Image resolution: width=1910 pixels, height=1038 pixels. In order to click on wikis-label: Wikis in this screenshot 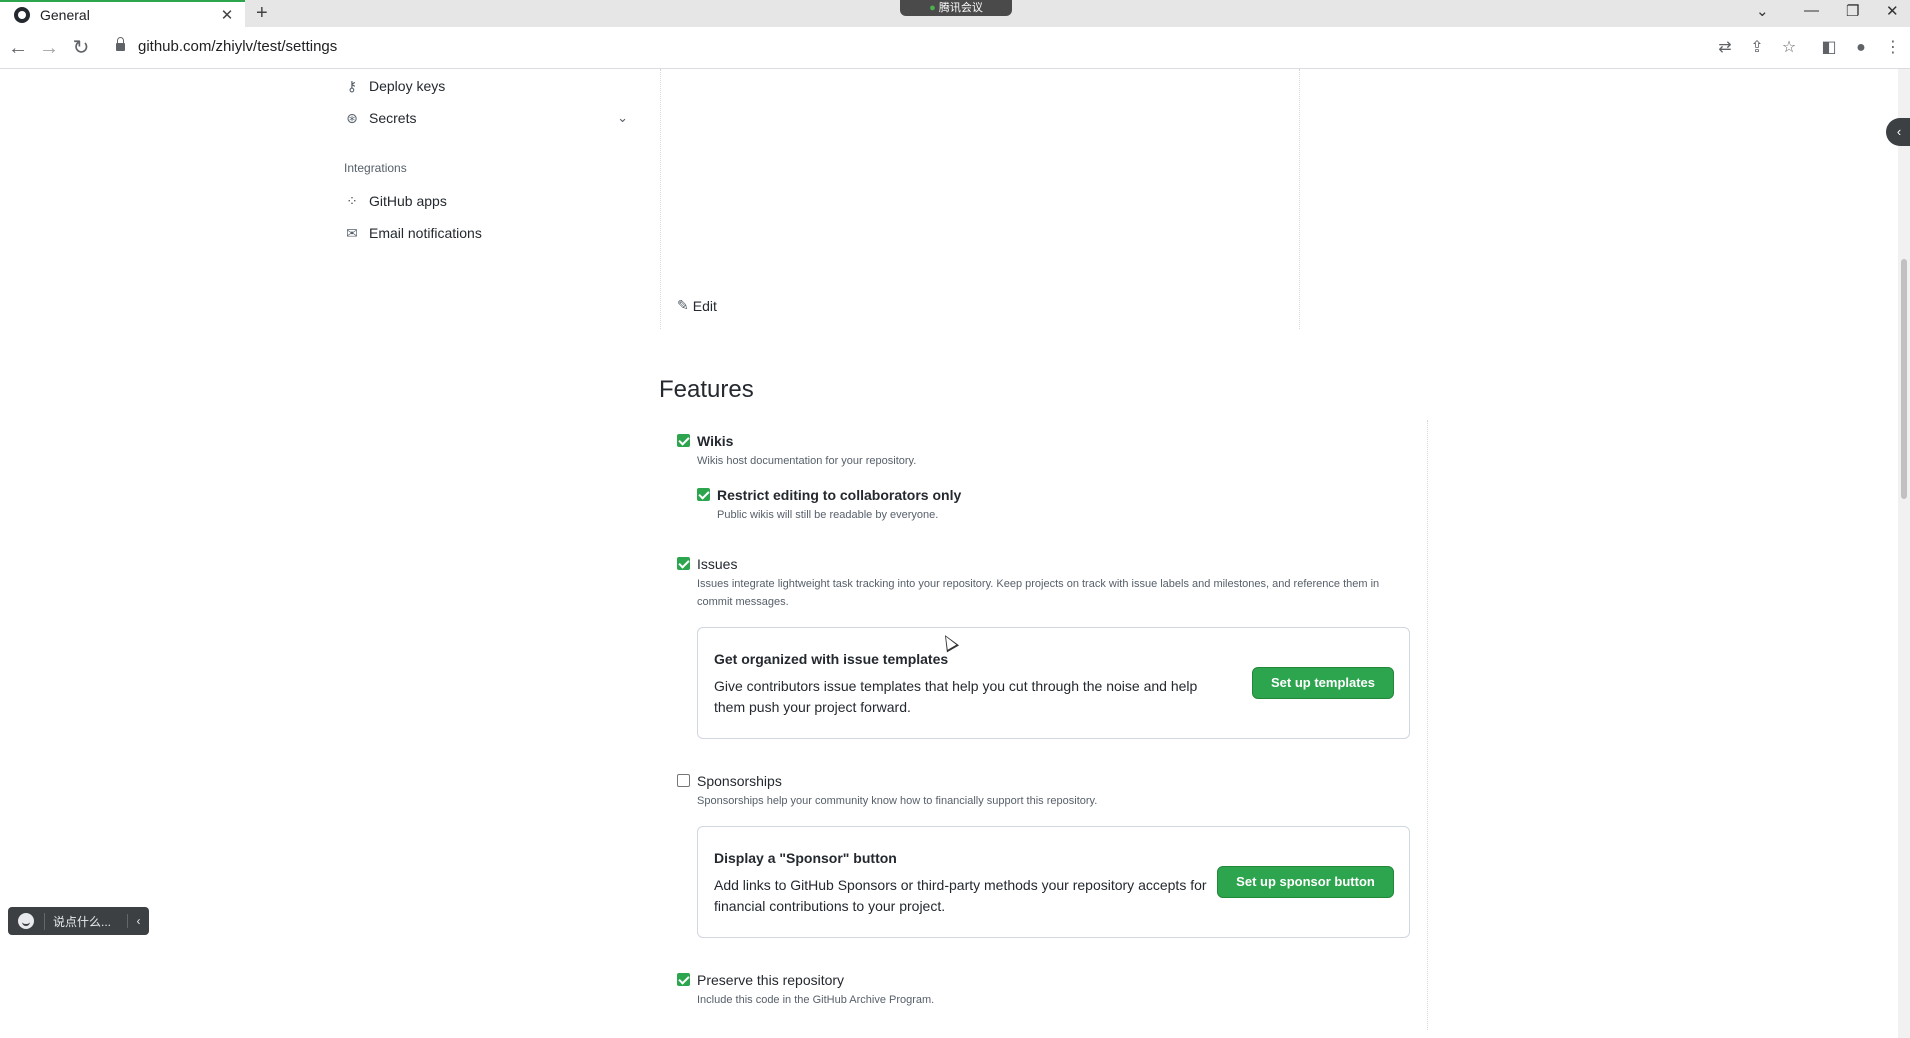, I will do `click(715, 441)`.